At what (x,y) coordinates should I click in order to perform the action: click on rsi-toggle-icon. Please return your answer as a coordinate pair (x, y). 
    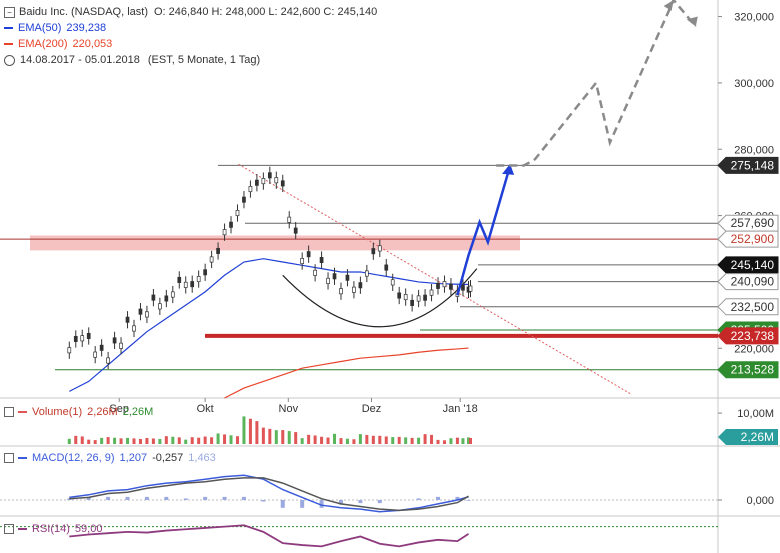
    Looking at the image, I should click on (9, 529).